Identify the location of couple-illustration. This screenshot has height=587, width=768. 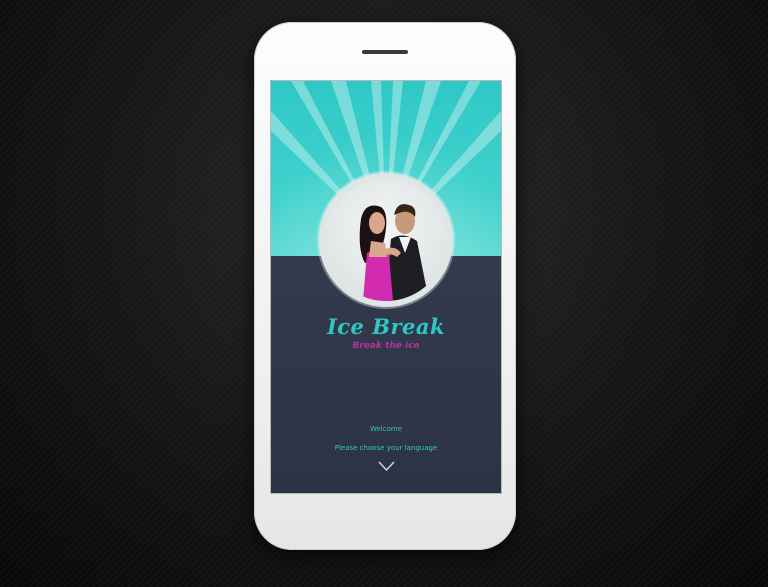
(394, 252).